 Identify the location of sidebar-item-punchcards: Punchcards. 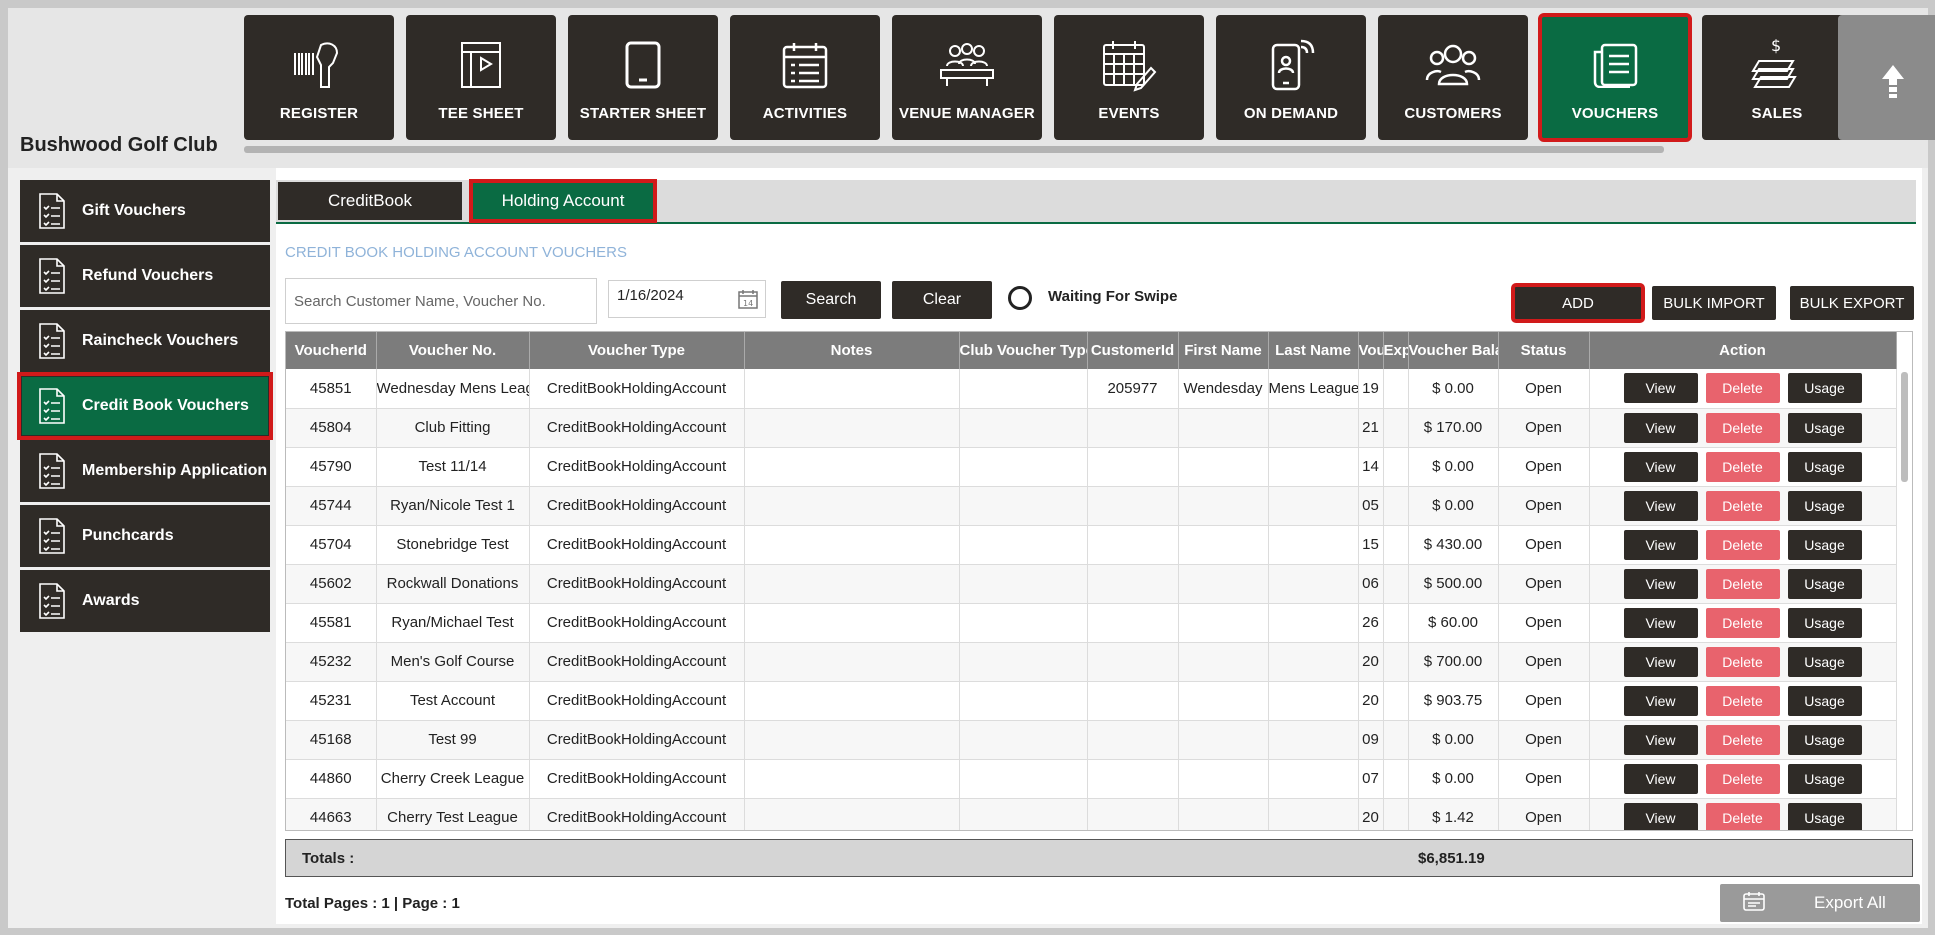
(145, 536).